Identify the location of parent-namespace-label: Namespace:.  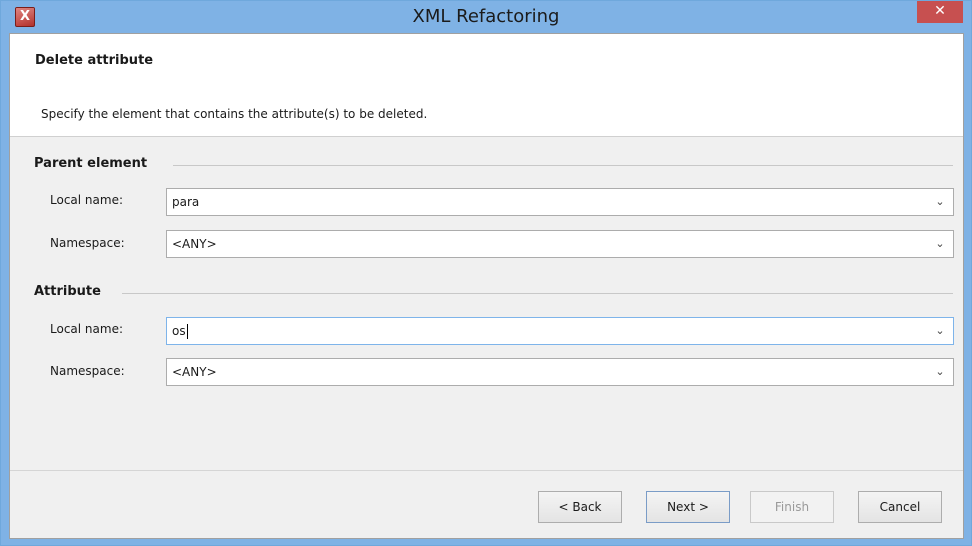
(87, 243).